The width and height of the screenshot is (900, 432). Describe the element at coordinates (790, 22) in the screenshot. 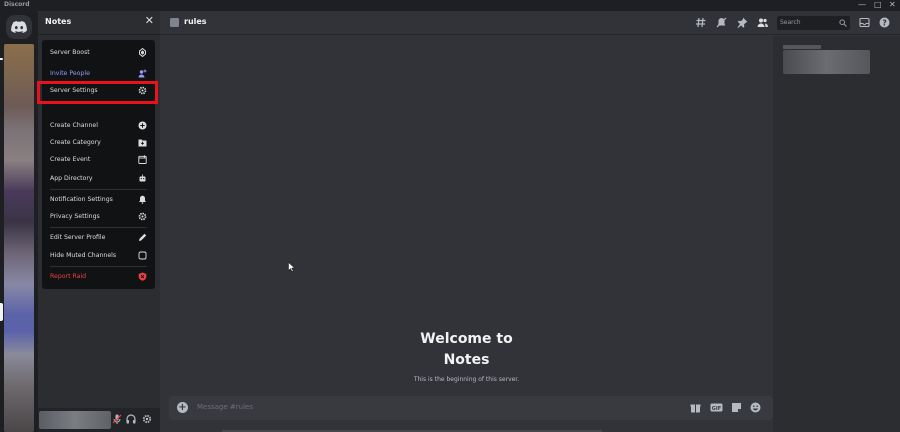

I see `search-placeholder: Search` at that location.